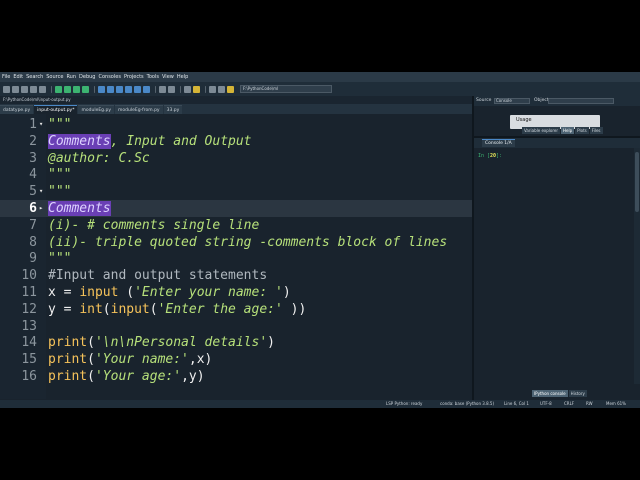 The height and width of the screenshot is (480, 640). I want to click on python-path-icon, so click(196, 89).